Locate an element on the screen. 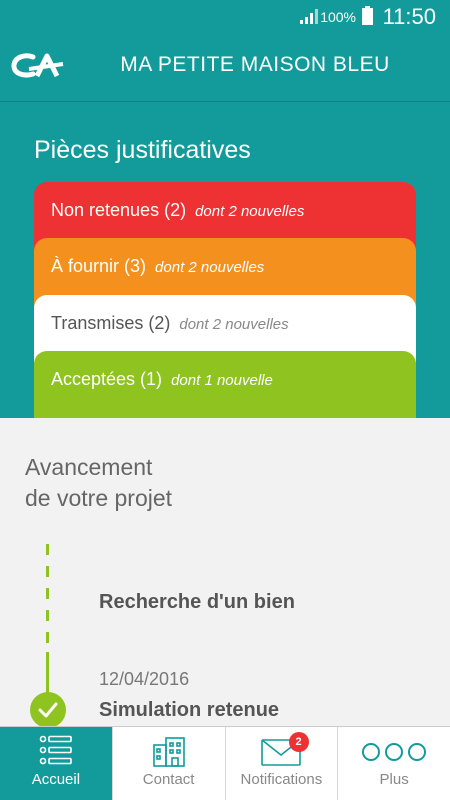 Image resolution: width=450 pixels, height=800 pixels. step-title: Simulation retenue is located at coordinates (189, 710).